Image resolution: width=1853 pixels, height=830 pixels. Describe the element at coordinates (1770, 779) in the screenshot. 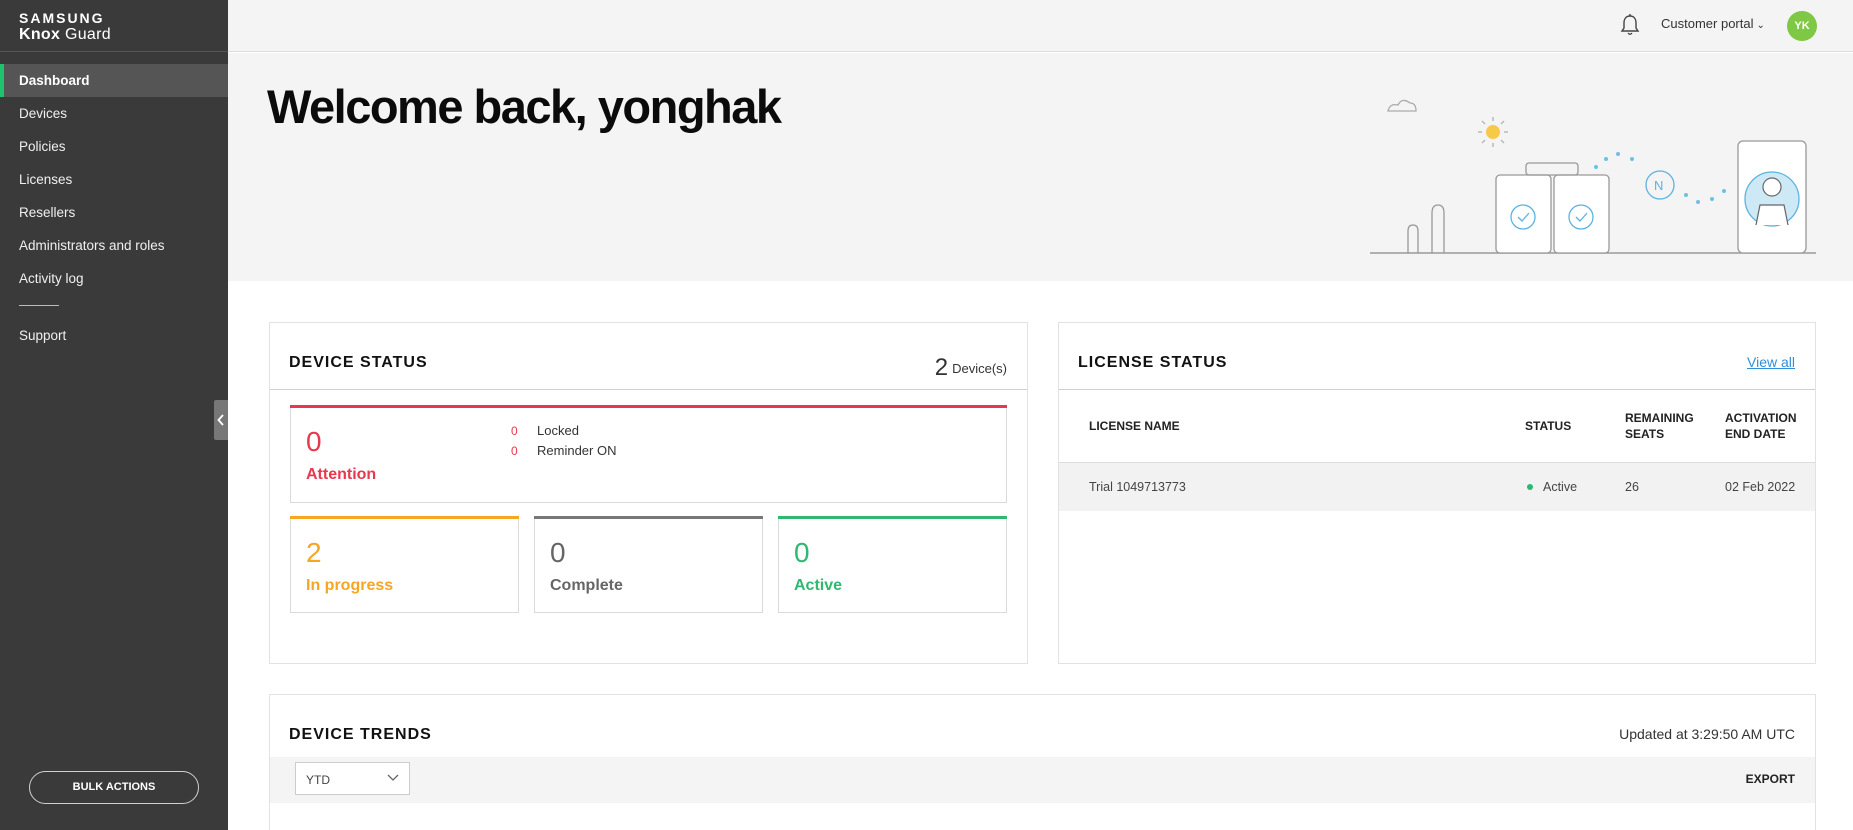

I see `export-button: EXPORT` at that location.